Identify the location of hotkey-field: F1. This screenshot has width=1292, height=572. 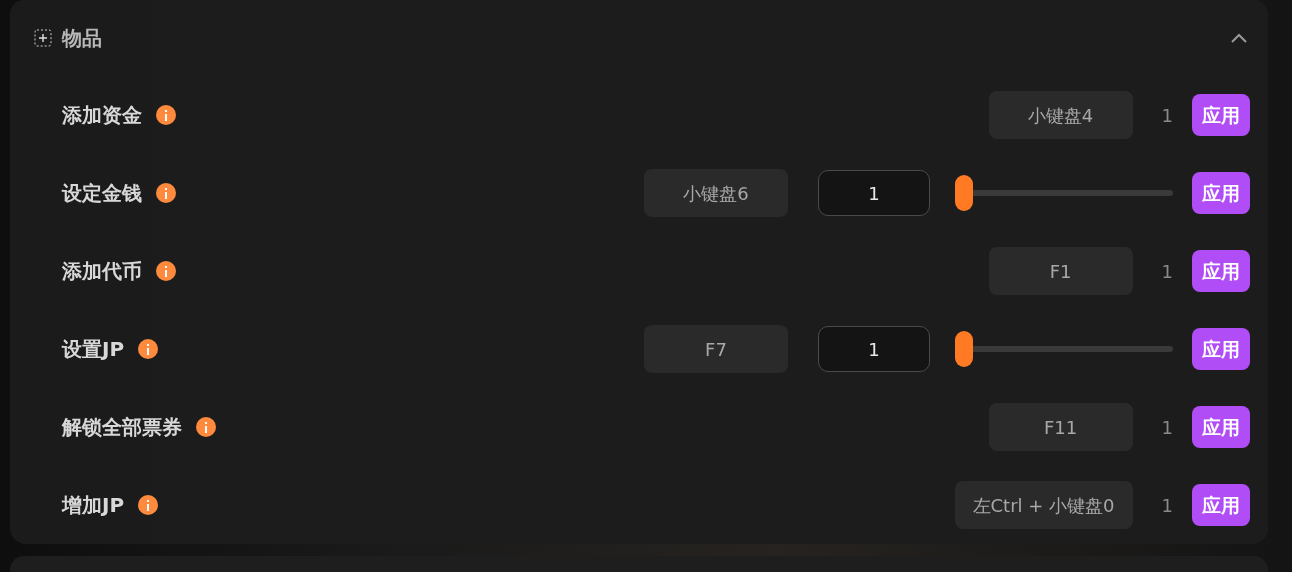
(1060, 271).